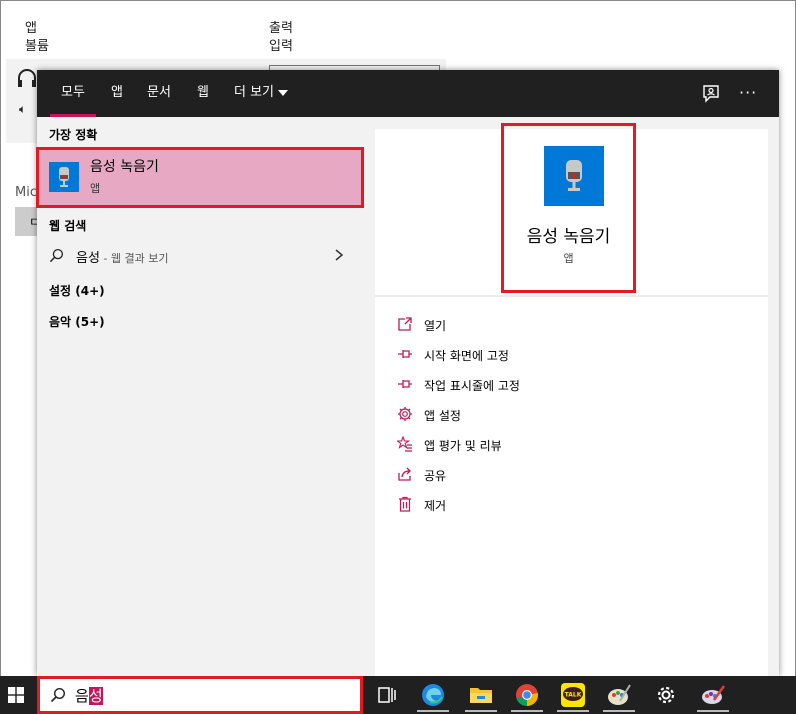 The height and width of the screenshot is (714, 796). Describe the element at coordinates (435, 476) in the screenshot. I see `action-share-label: 공유` at that location.